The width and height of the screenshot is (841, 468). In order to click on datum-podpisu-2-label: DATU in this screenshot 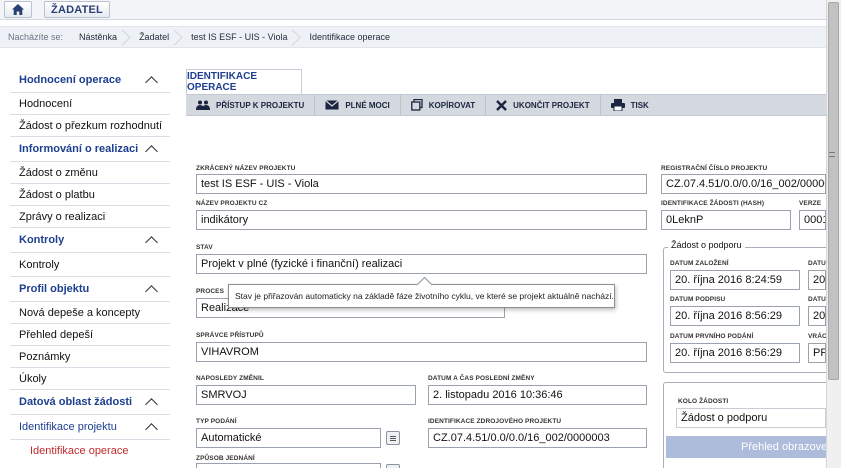, I will do `click(817, 299)`.